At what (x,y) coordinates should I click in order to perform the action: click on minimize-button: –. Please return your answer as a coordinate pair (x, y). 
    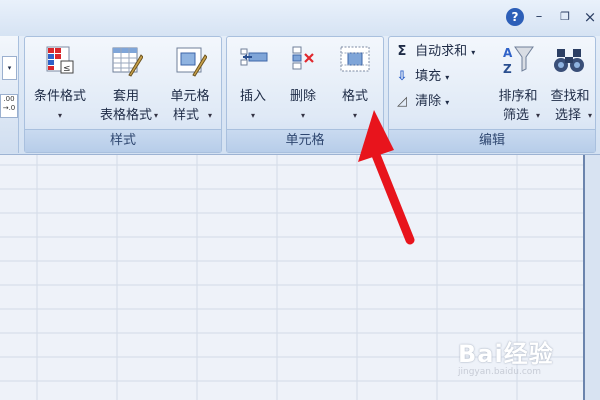
    Looking at the image, I should click on (539, 17).